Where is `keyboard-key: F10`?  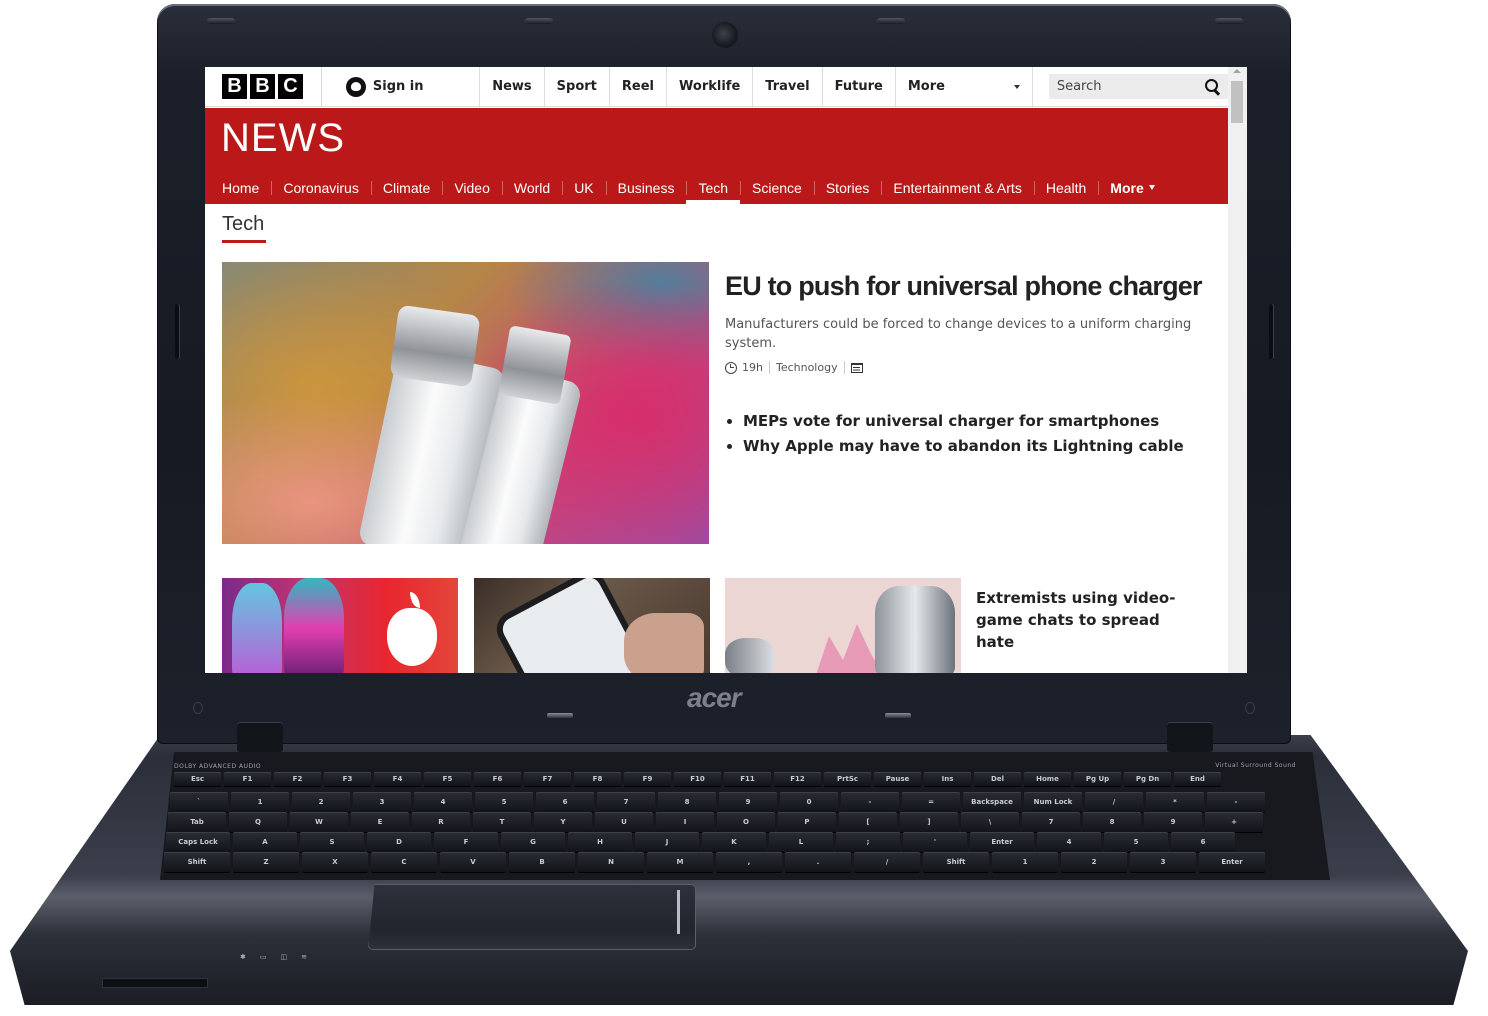
keyboard-key: F10 is located at coordinates (697, 779).